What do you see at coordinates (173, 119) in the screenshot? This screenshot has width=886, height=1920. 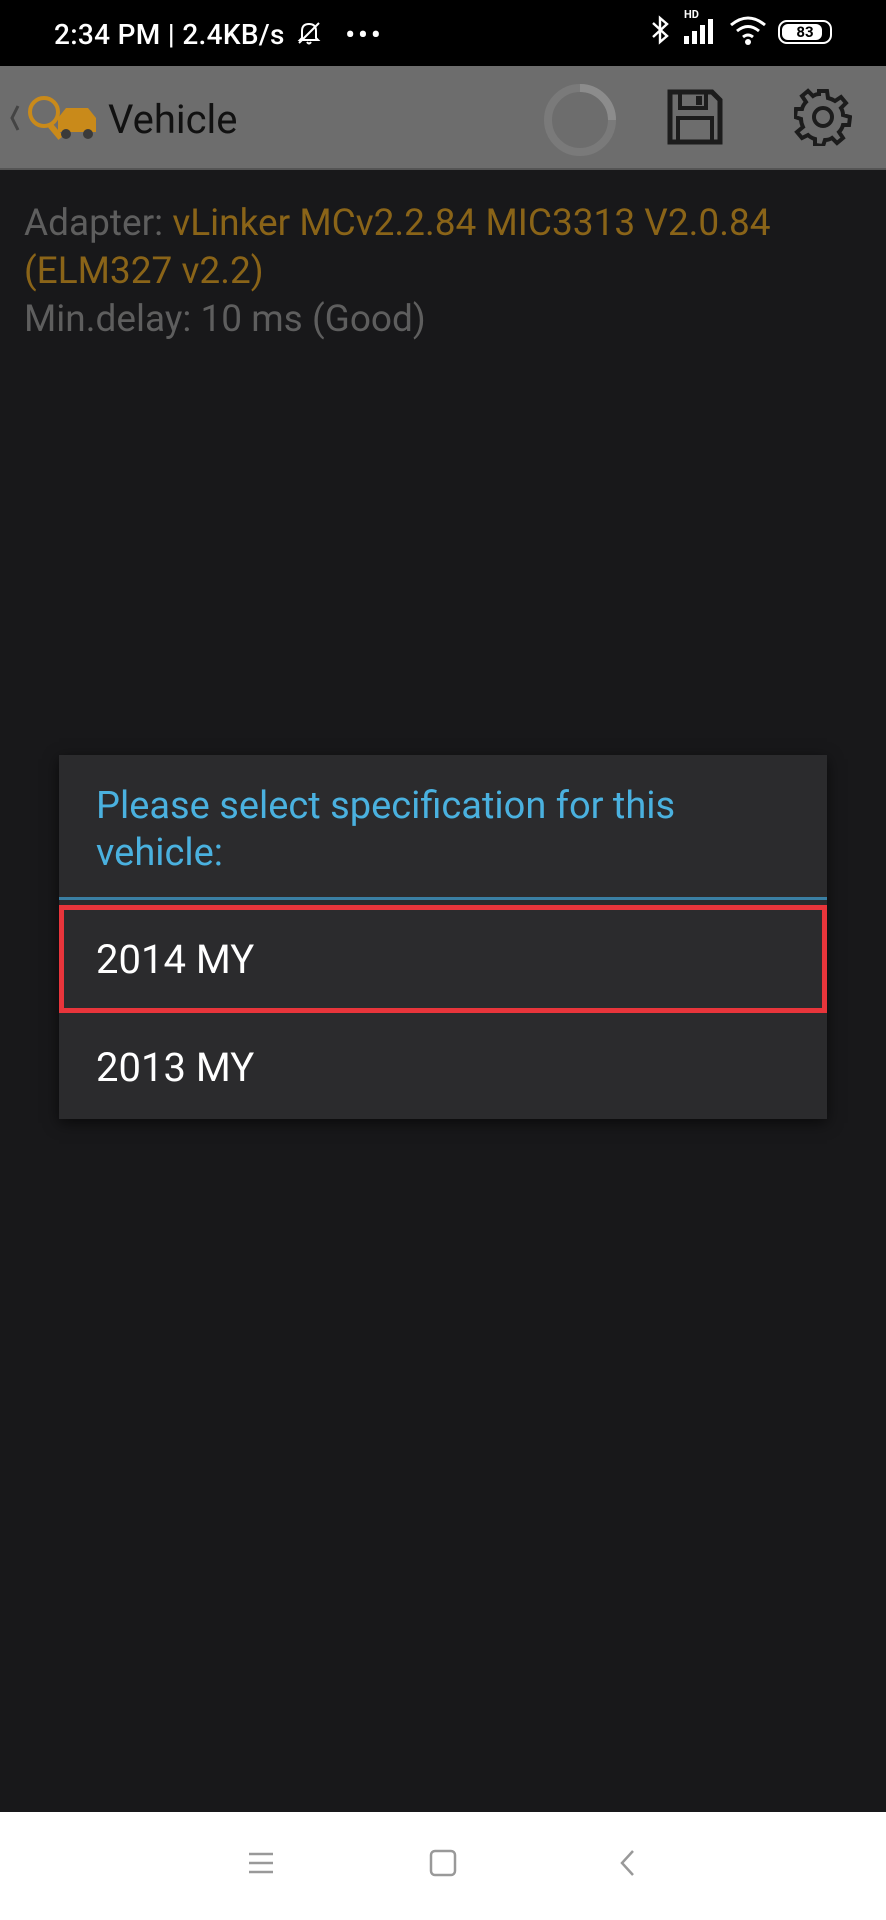 I see `page-title: Vehicle` at bounding box center [173, 119].